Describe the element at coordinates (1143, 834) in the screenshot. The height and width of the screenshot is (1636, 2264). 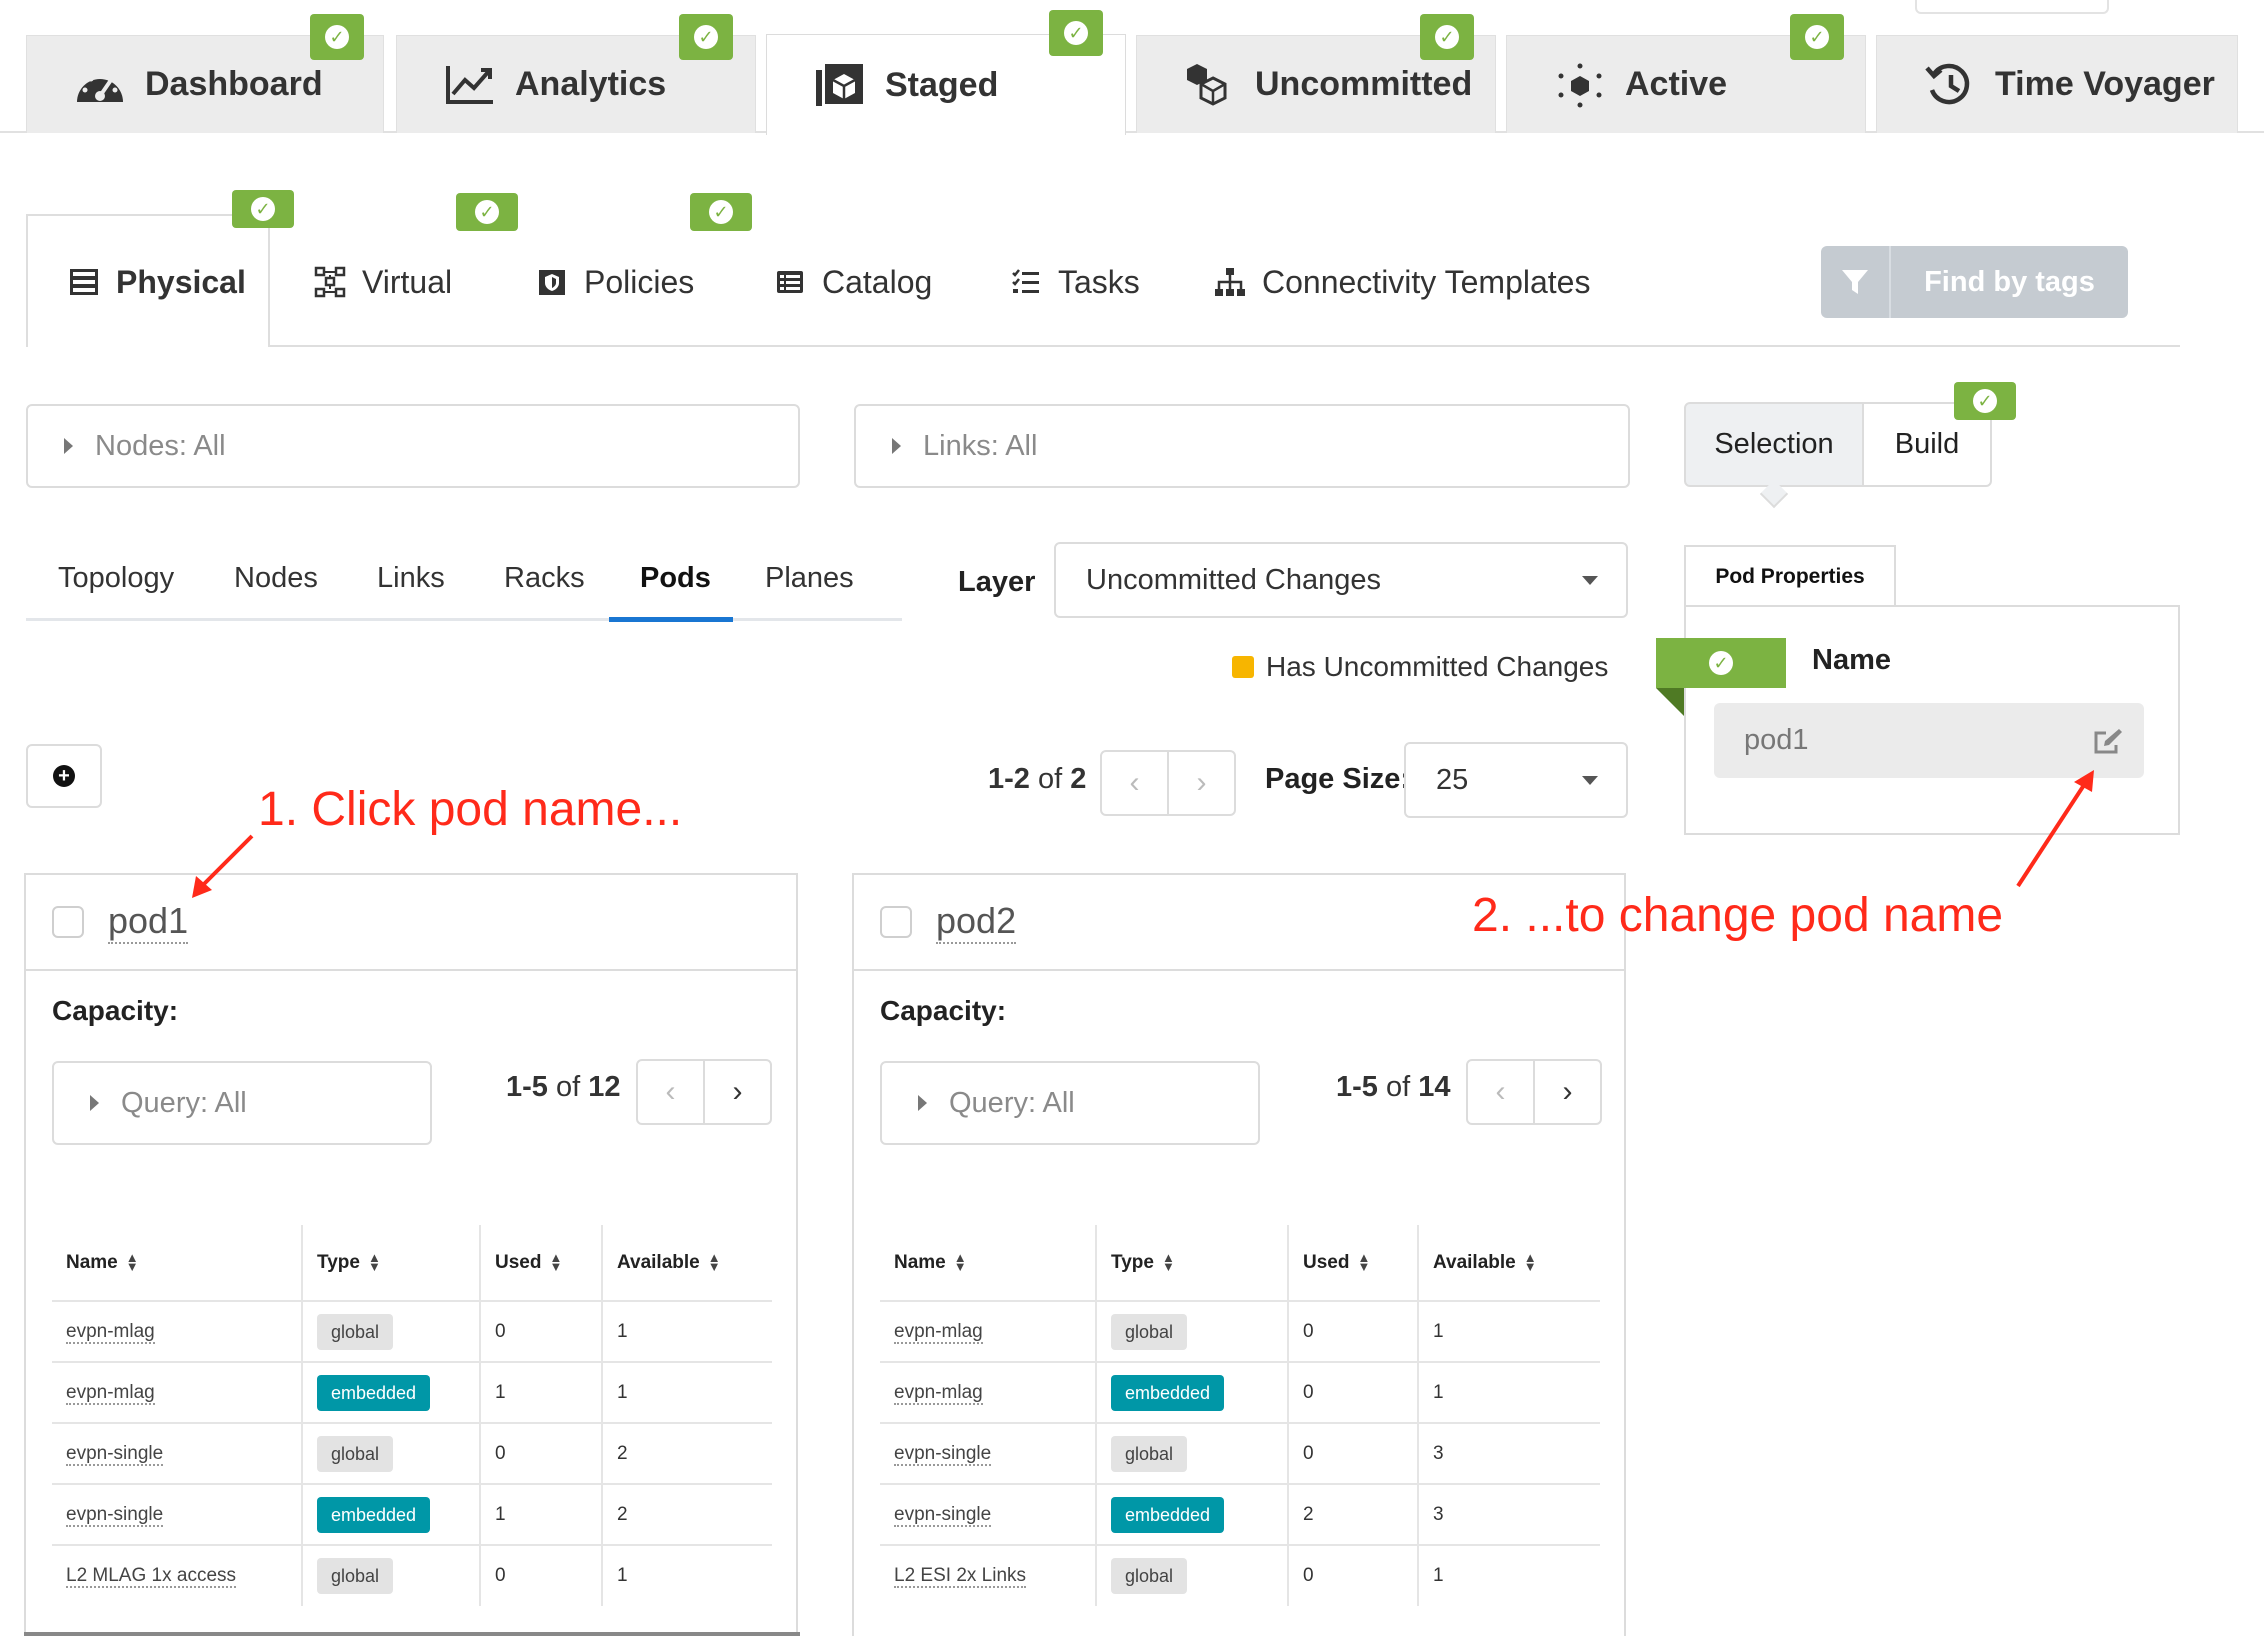
I see `annotation-arrows` at that location.